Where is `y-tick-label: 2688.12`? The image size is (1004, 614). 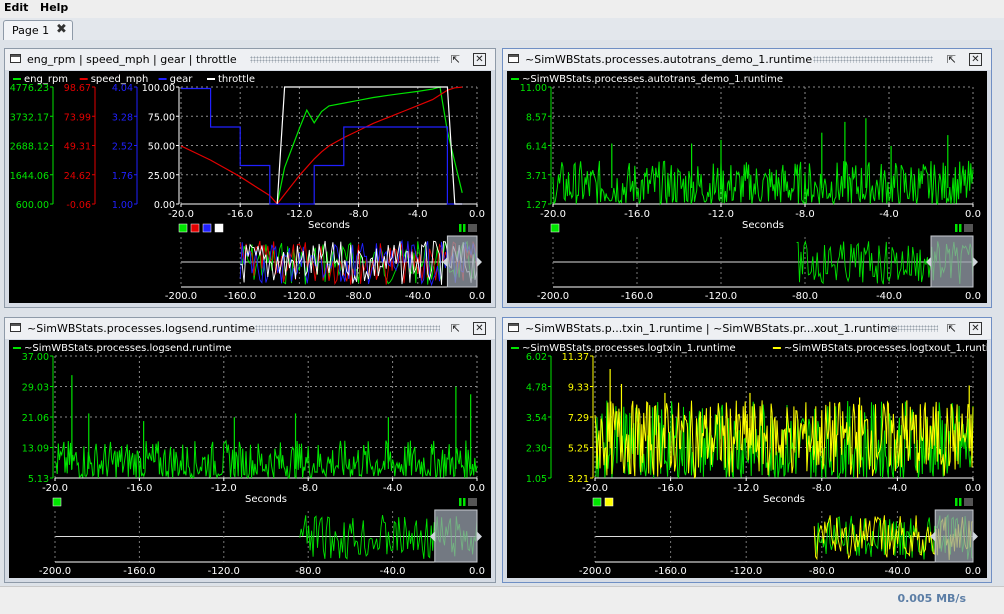
y-tick-label: 2688.12 is located at coordinates (29, 147).